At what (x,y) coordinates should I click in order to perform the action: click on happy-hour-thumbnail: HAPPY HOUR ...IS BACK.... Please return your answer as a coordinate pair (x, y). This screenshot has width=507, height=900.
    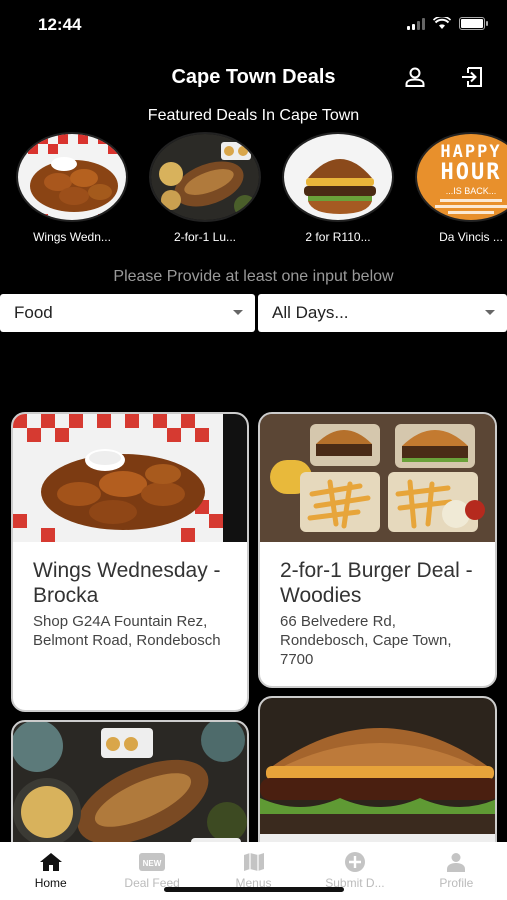
    Looking at the image, I should click on (461, 177).